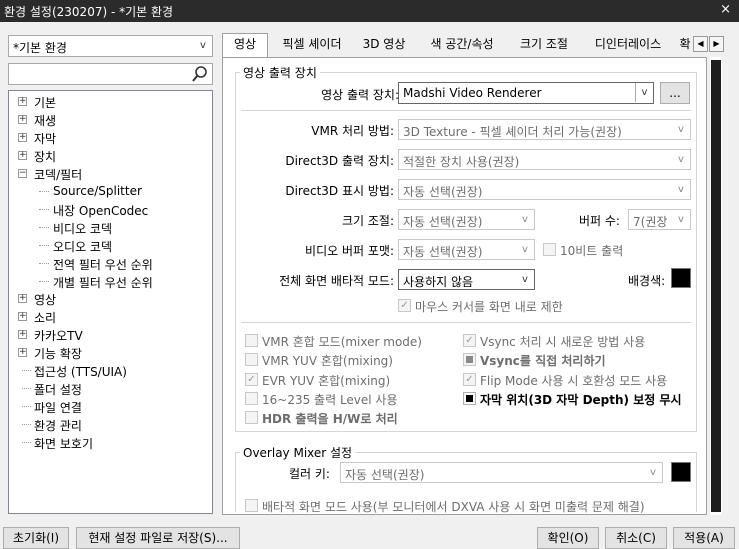  Describe the element at coordinates (716, 44) in the screenshot. I see `tab-scroll-right-icon: ▶` at that location.